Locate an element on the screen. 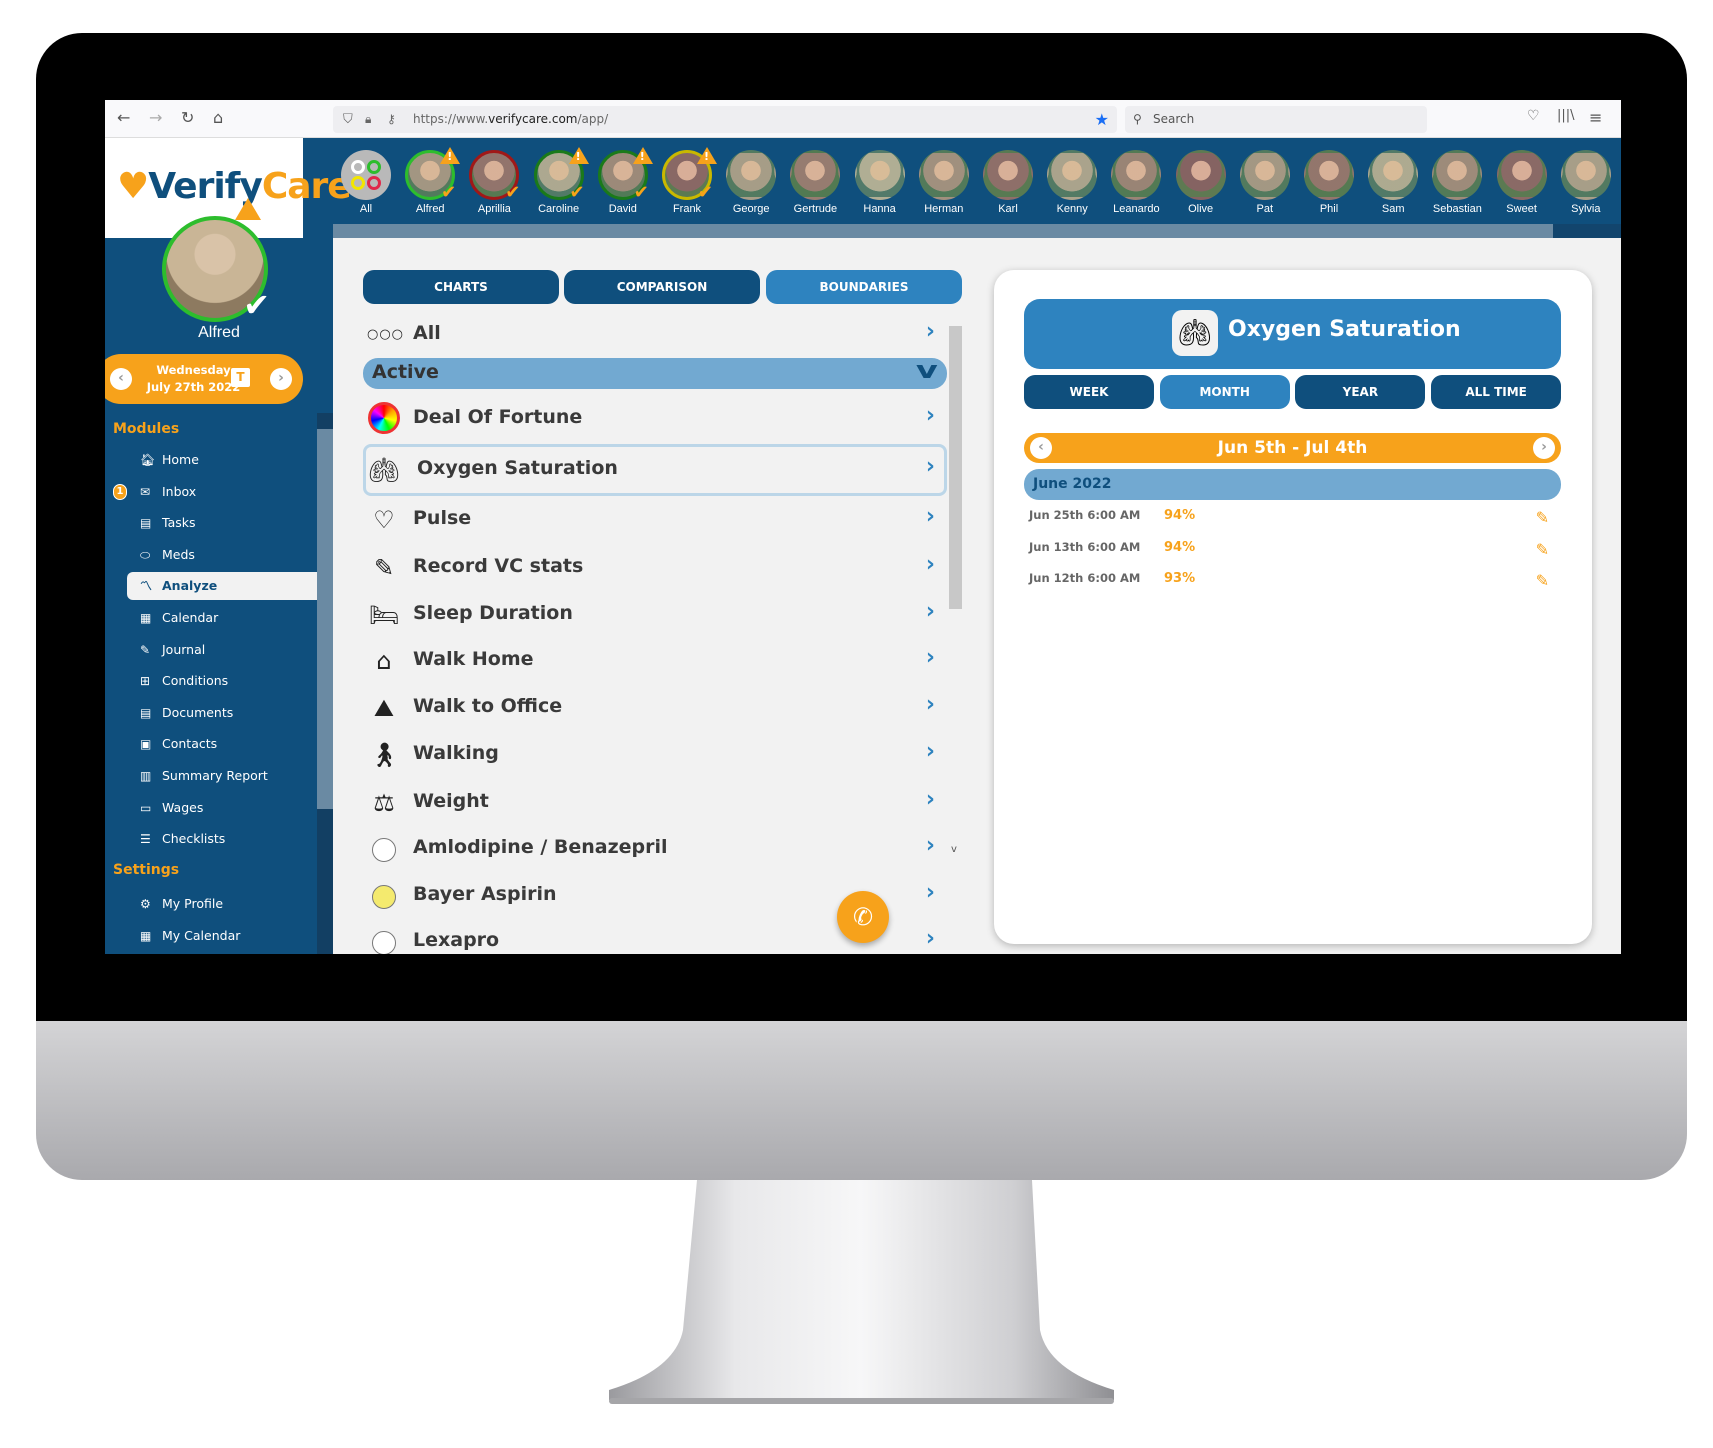  client-avatar-george: George is located at coordinates (751, 182).